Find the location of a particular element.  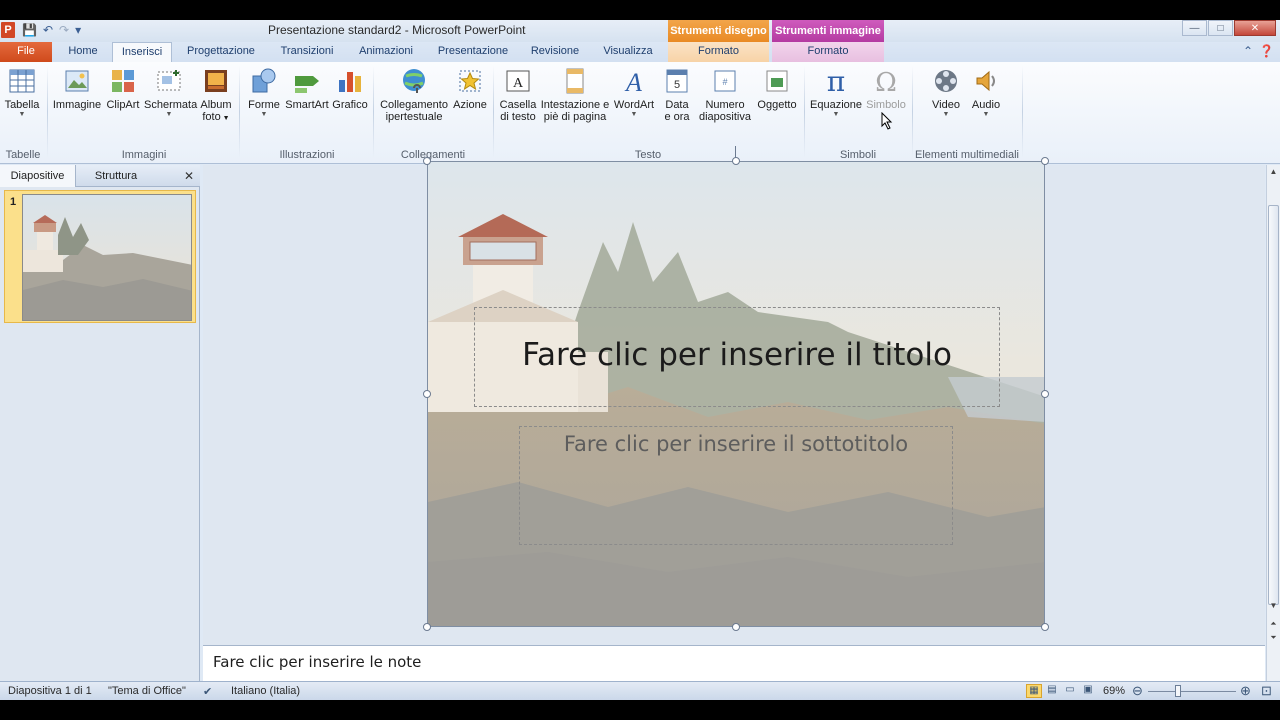

rotation-handle-line is located at coordinates (735, 152).